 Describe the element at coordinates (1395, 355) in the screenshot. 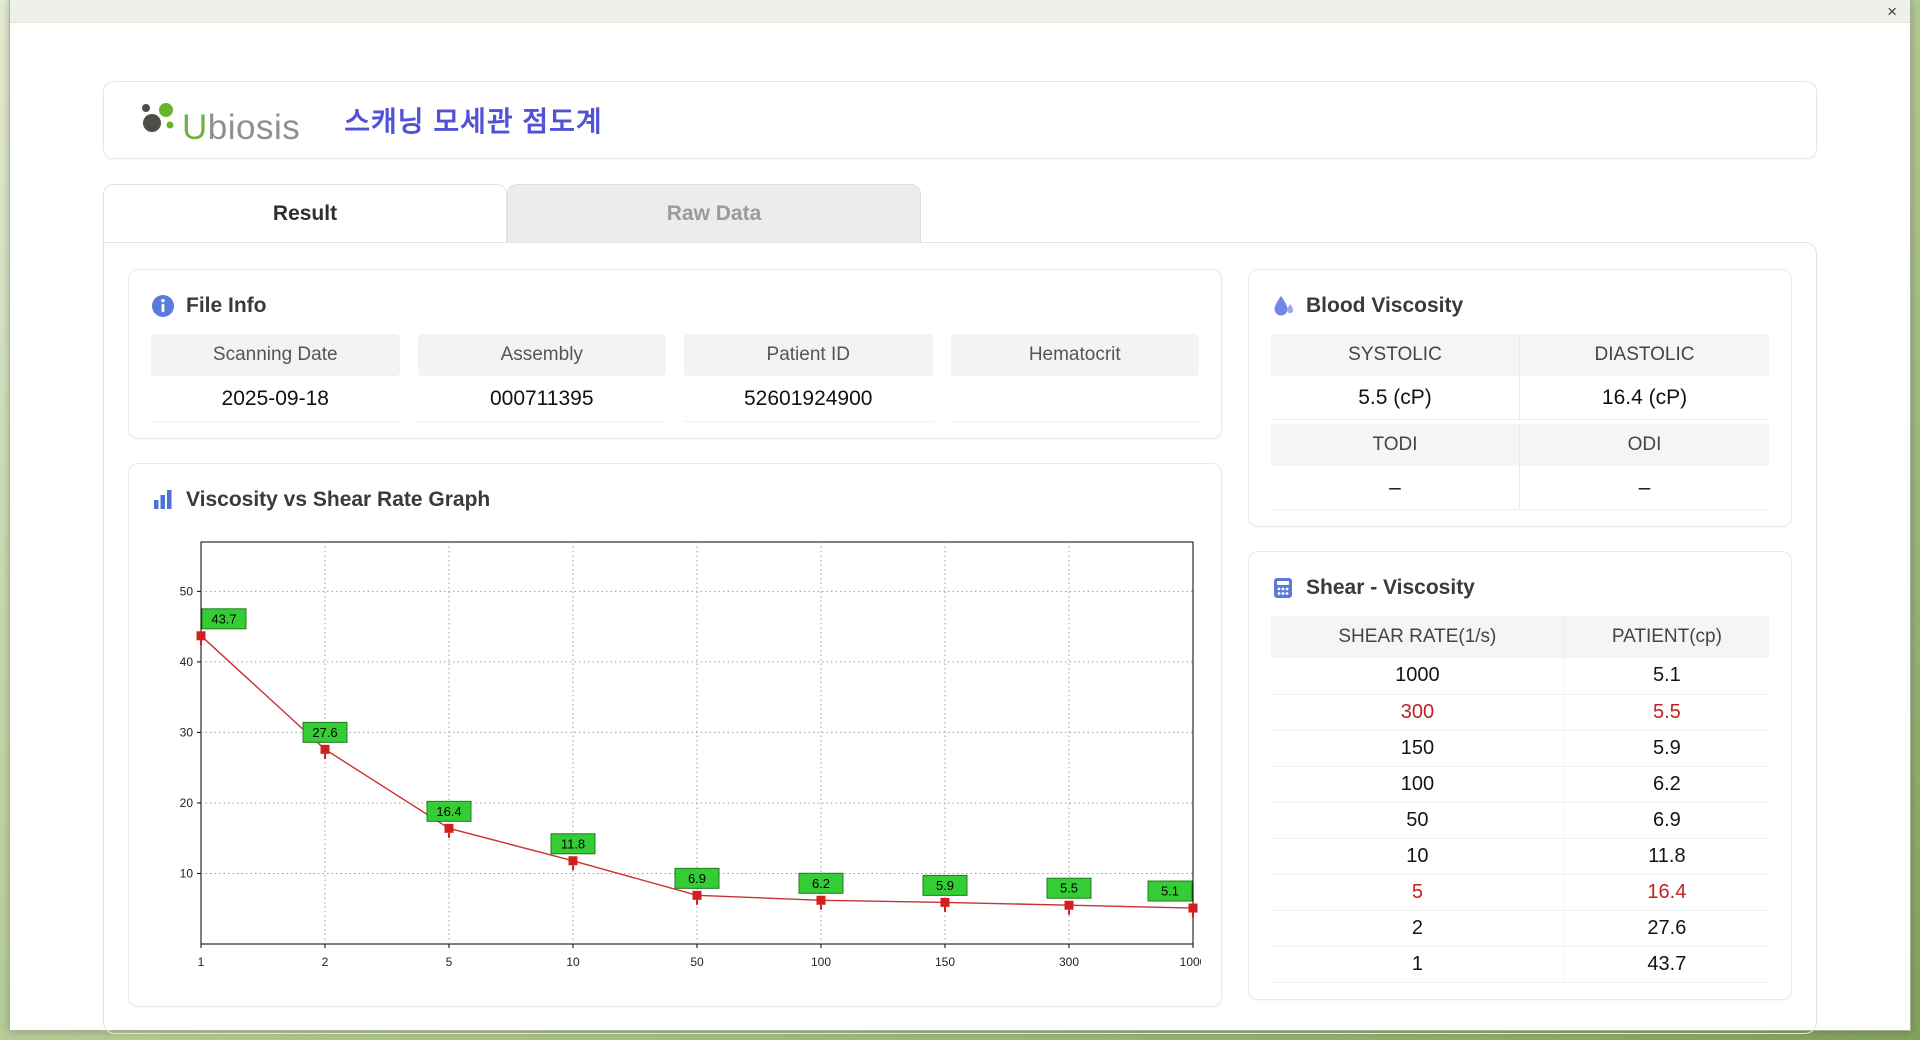

I see `systolic-label: SYSTOLIC` at that location.